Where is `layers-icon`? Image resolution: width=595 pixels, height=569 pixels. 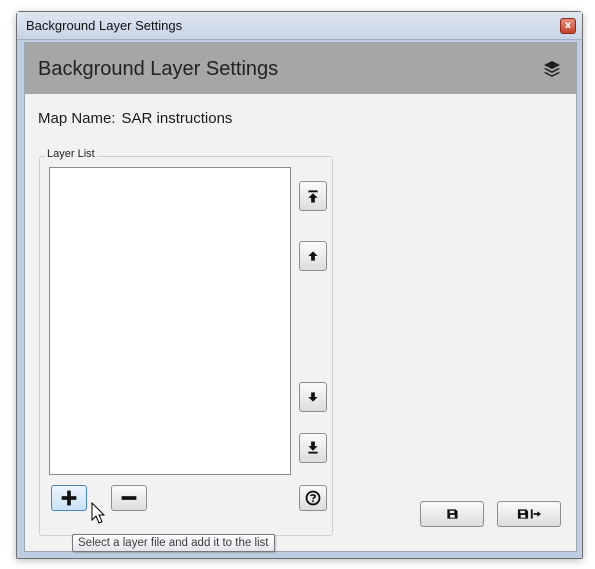
layers-icon is located at coordinates (552, 69).